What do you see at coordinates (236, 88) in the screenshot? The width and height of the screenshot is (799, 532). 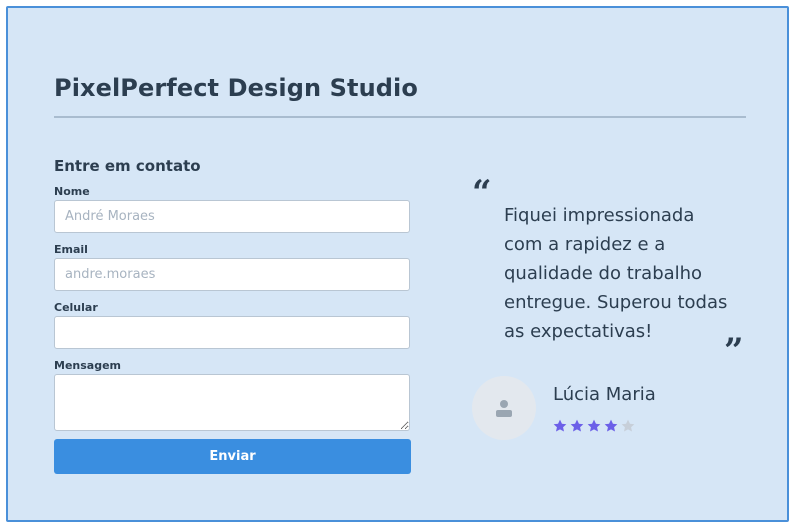 I see `page-title: PixelPerfect Design Studio` at bounding box center [236, 88].